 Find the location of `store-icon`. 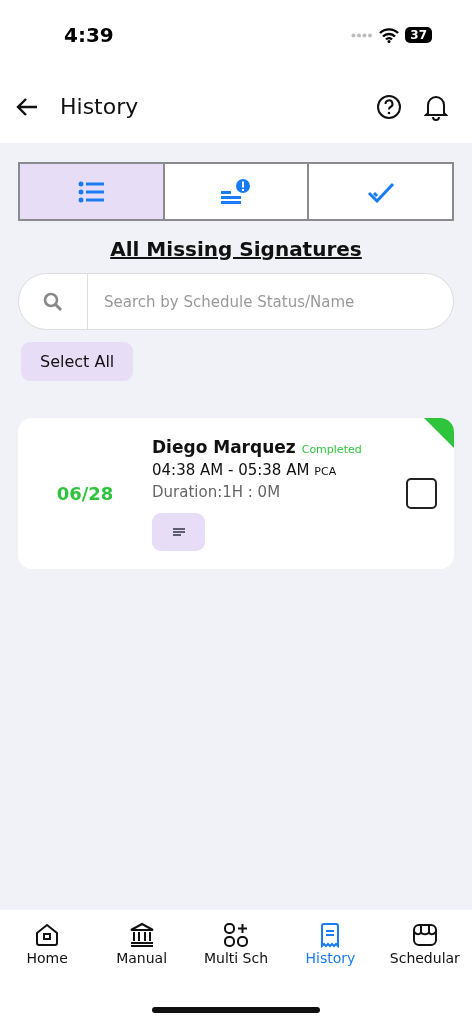

store-icon is located at coordinates (424, 935).